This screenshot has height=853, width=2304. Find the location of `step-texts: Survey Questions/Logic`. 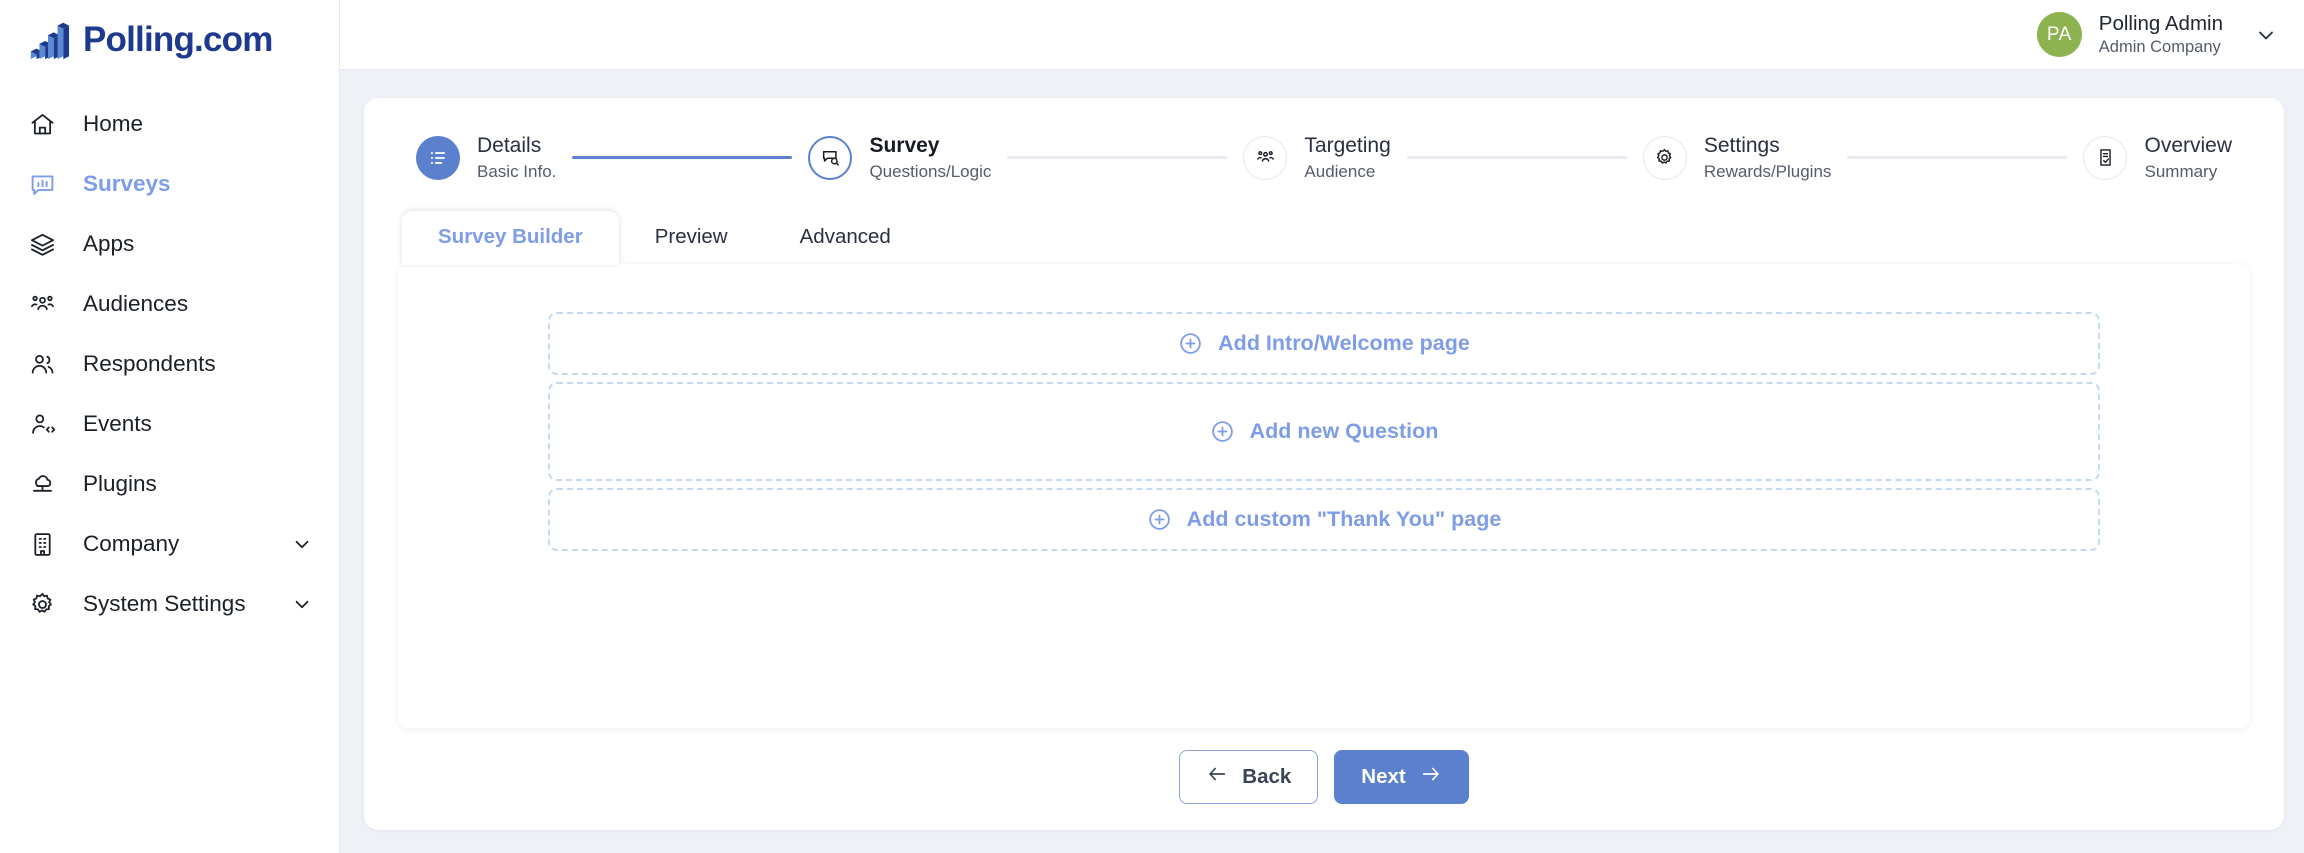

step-texts: Survey Questions/Logic is located at coordinates (930, 157).